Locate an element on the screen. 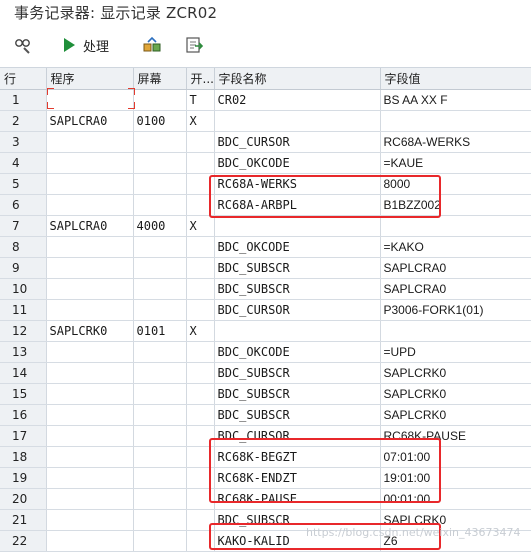  table-row: 21 BDC_SUBSCR SAPLCRK0 is located at coordinates (265, 520).